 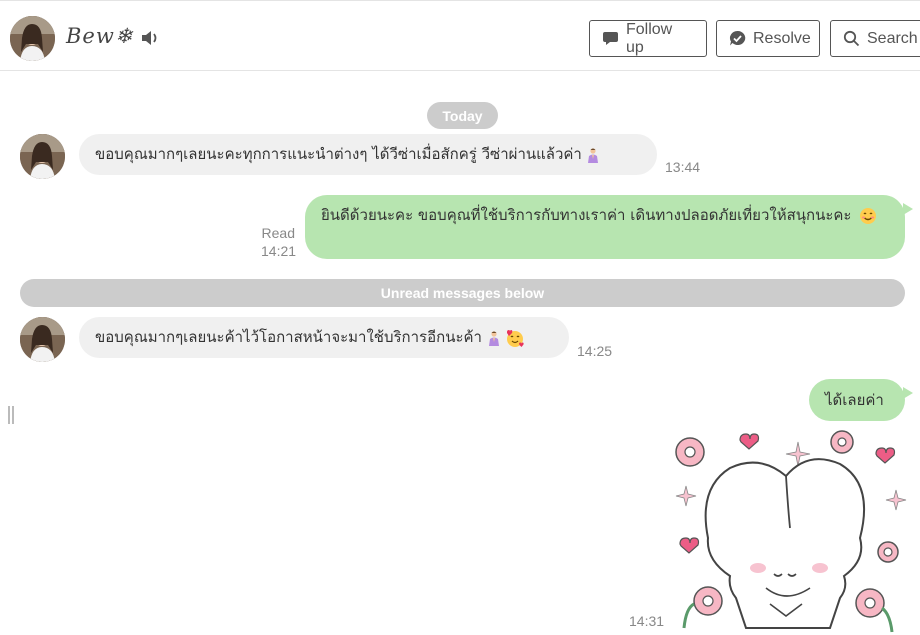 I want to click on chat-header: Bew❄ Follow up Resolve Search, so click(x=460, y=35).